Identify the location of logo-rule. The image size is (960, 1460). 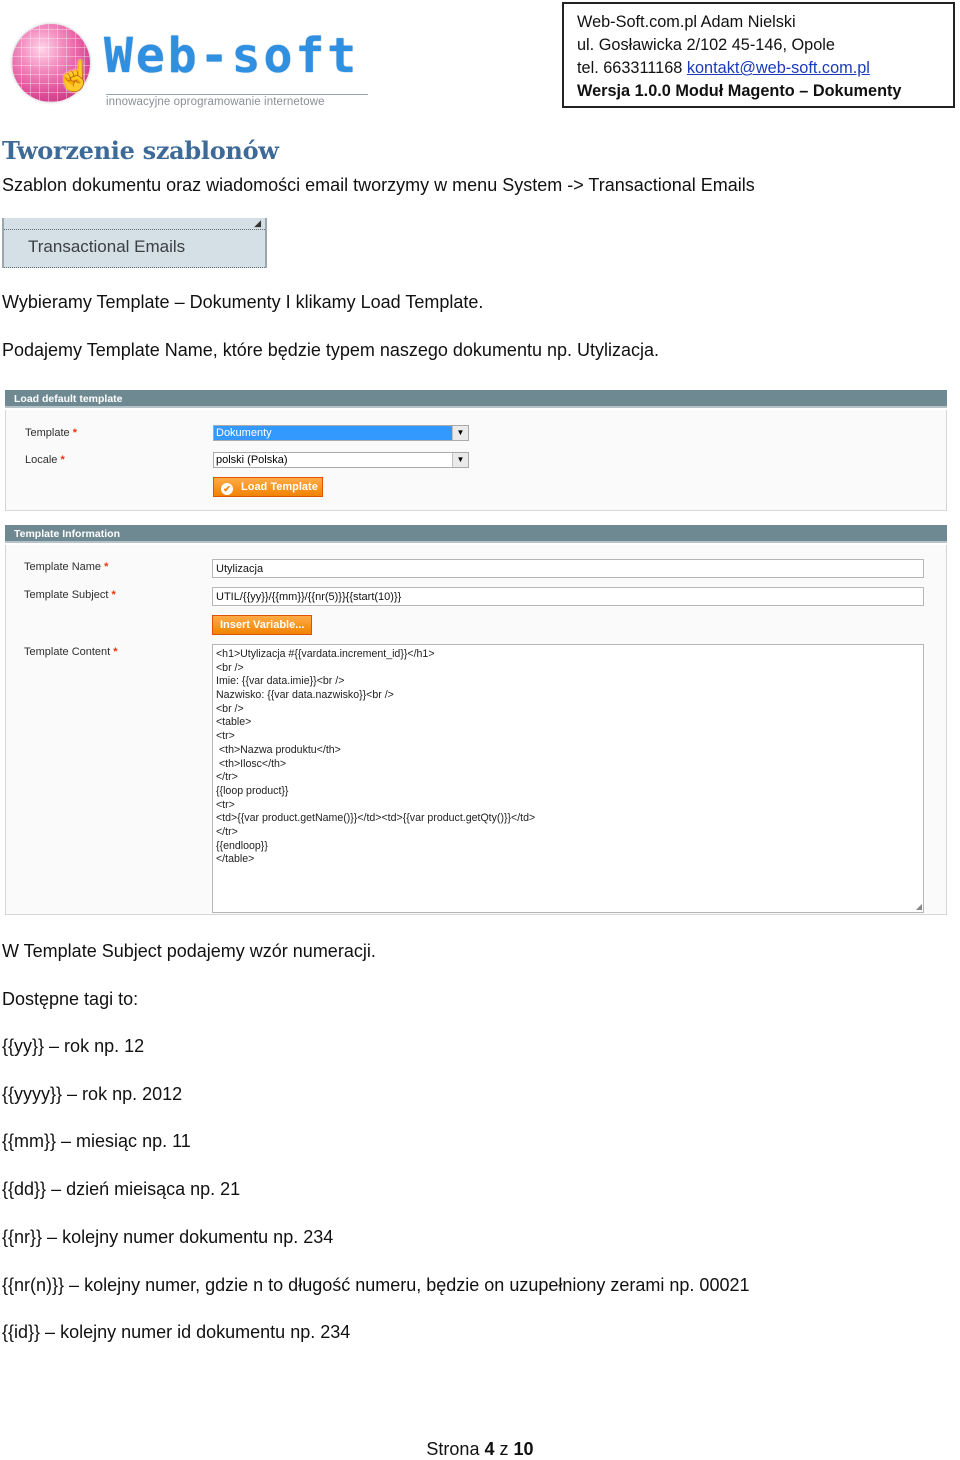
(237, 94).